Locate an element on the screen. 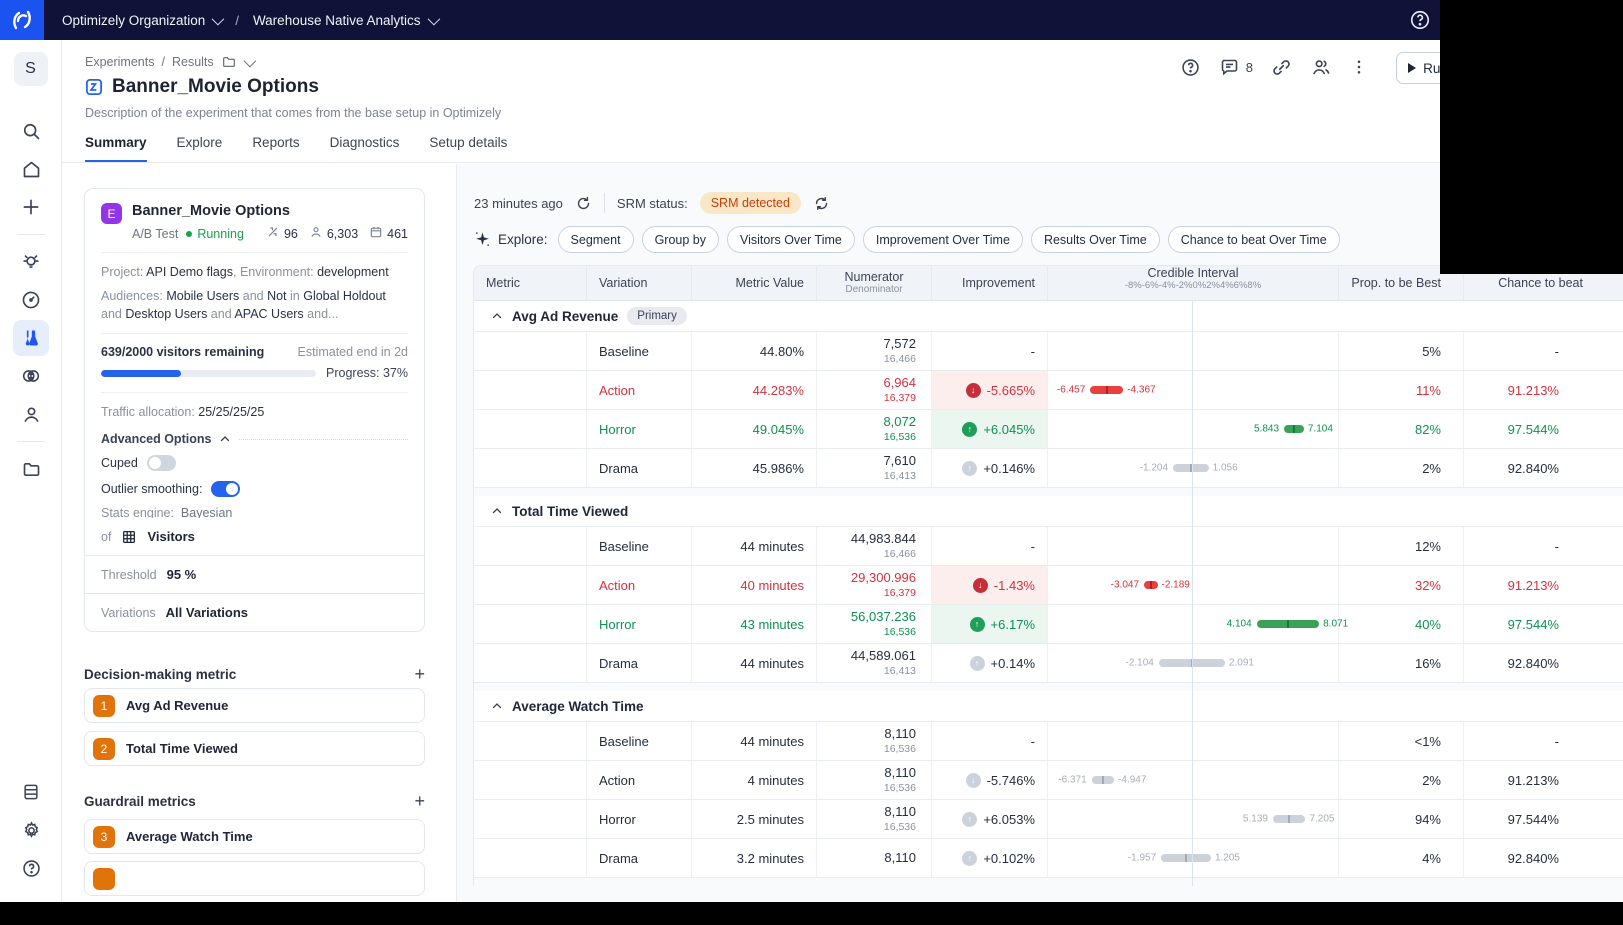 Image resolution: width=1623 pixels, height=925 pixels. collaborators-icon is located at coordinates (1321, 67).